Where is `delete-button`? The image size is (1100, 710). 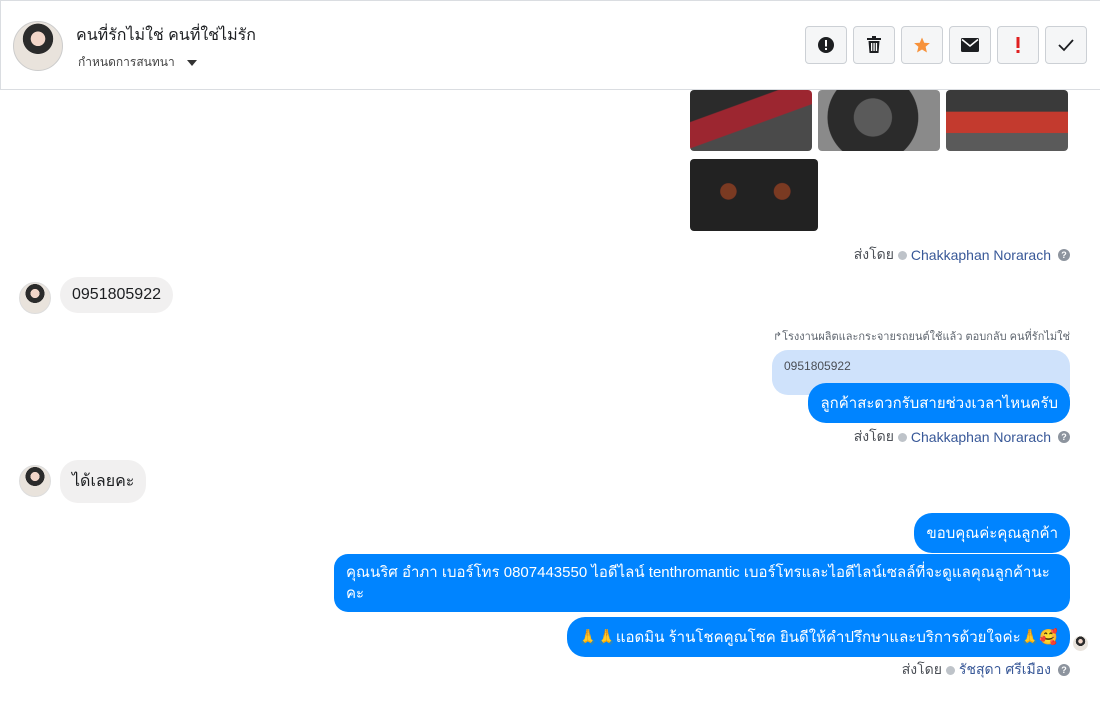 delete-button is located at coordinates (874, 45).